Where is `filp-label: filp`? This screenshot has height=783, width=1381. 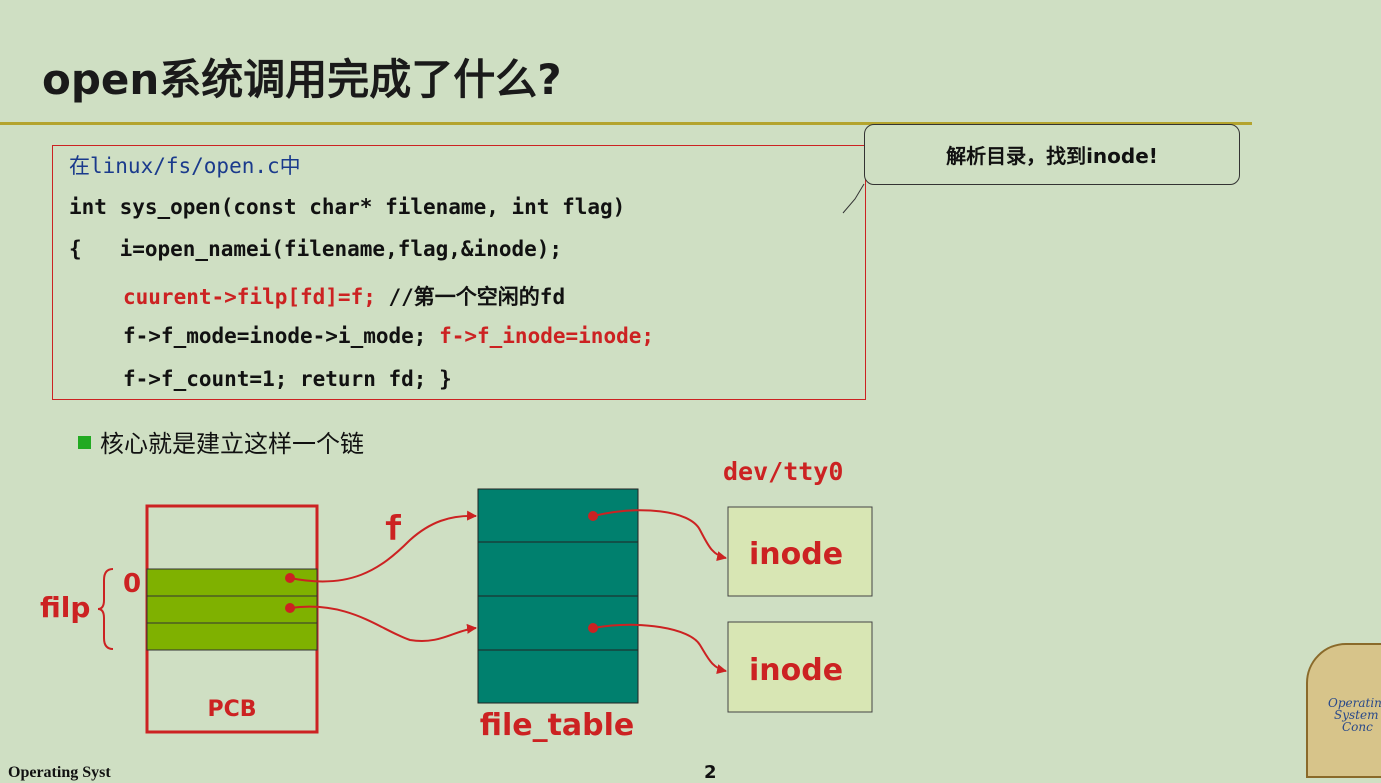
filp-label: filp is located at coordinates (65, 607).